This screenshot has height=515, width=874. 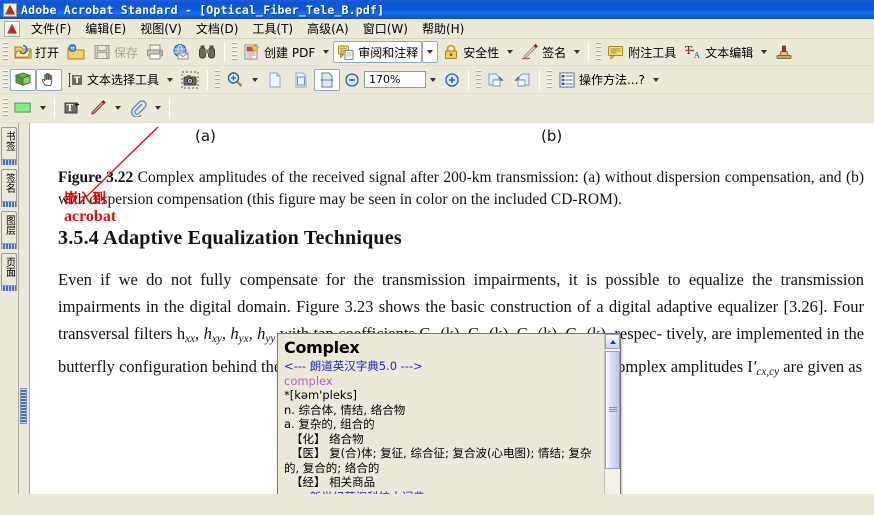 I want to click on dictionary-source-1: <--- 朗道英汉字典5.0 --->, so click(x=353, y=366).